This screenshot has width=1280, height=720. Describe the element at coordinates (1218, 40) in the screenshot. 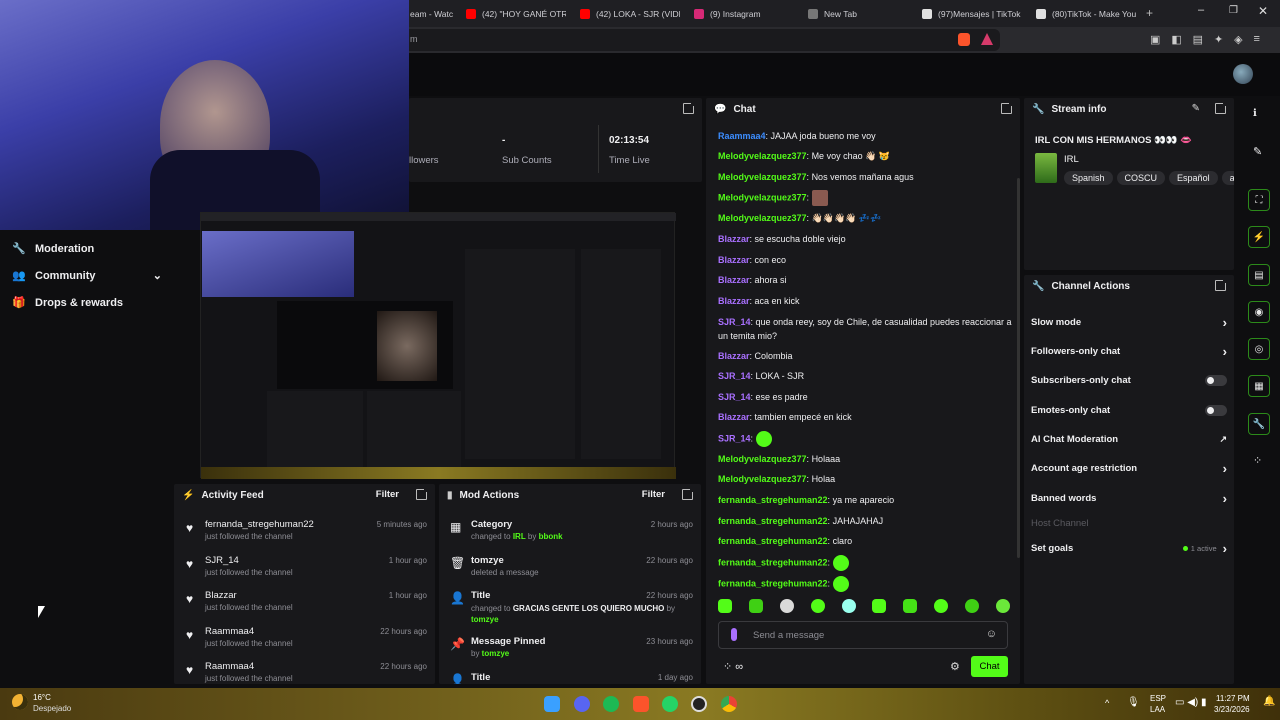

I see `leo-icon: ✦` at that location.